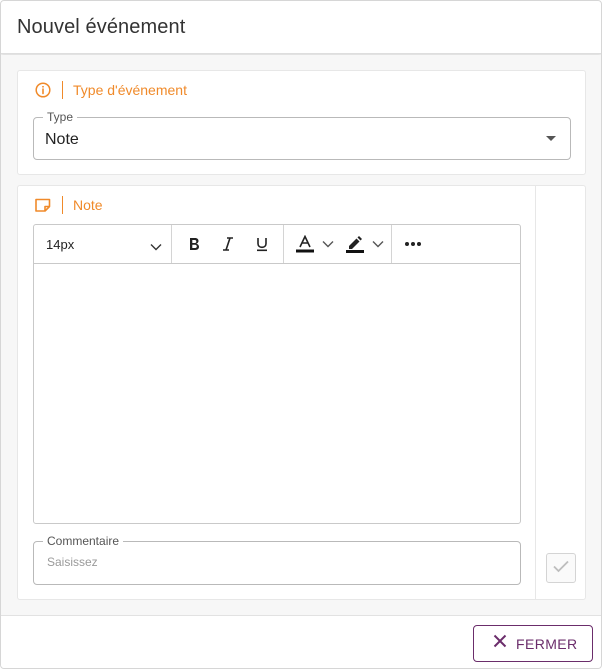 Image resolution: width=602 pixels, height=669 pixels. I want to click on note-icon, so click(43, 205).